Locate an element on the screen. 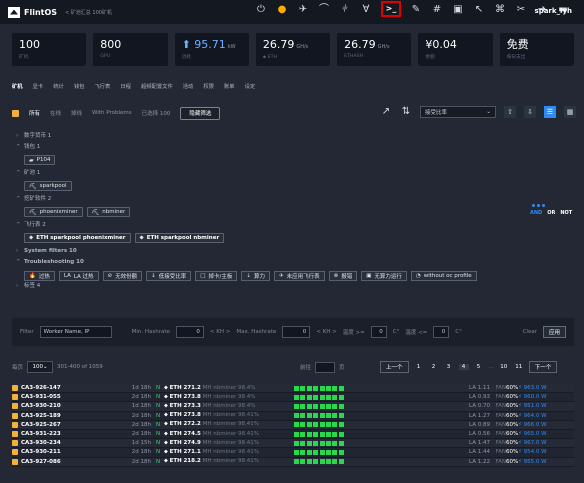 The height and width of the screenshot is (483, 584). tab-billing: 账单 is located at coordinates (229, 86).